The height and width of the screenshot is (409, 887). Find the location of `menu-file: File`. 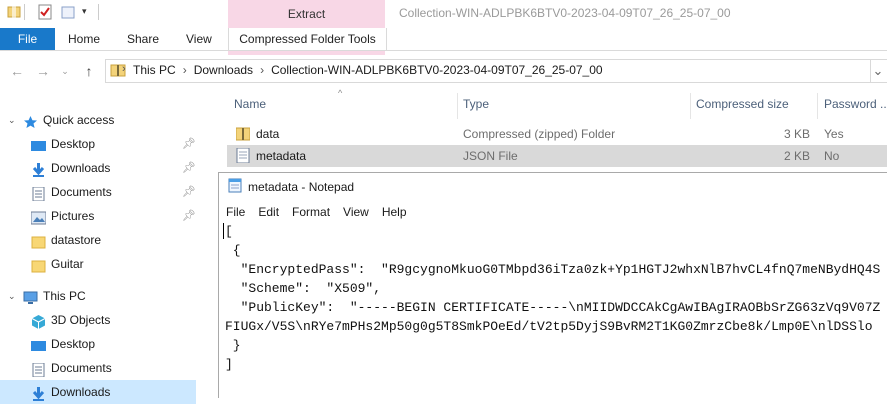

menu-file: File is located at coordinates (235, 212).